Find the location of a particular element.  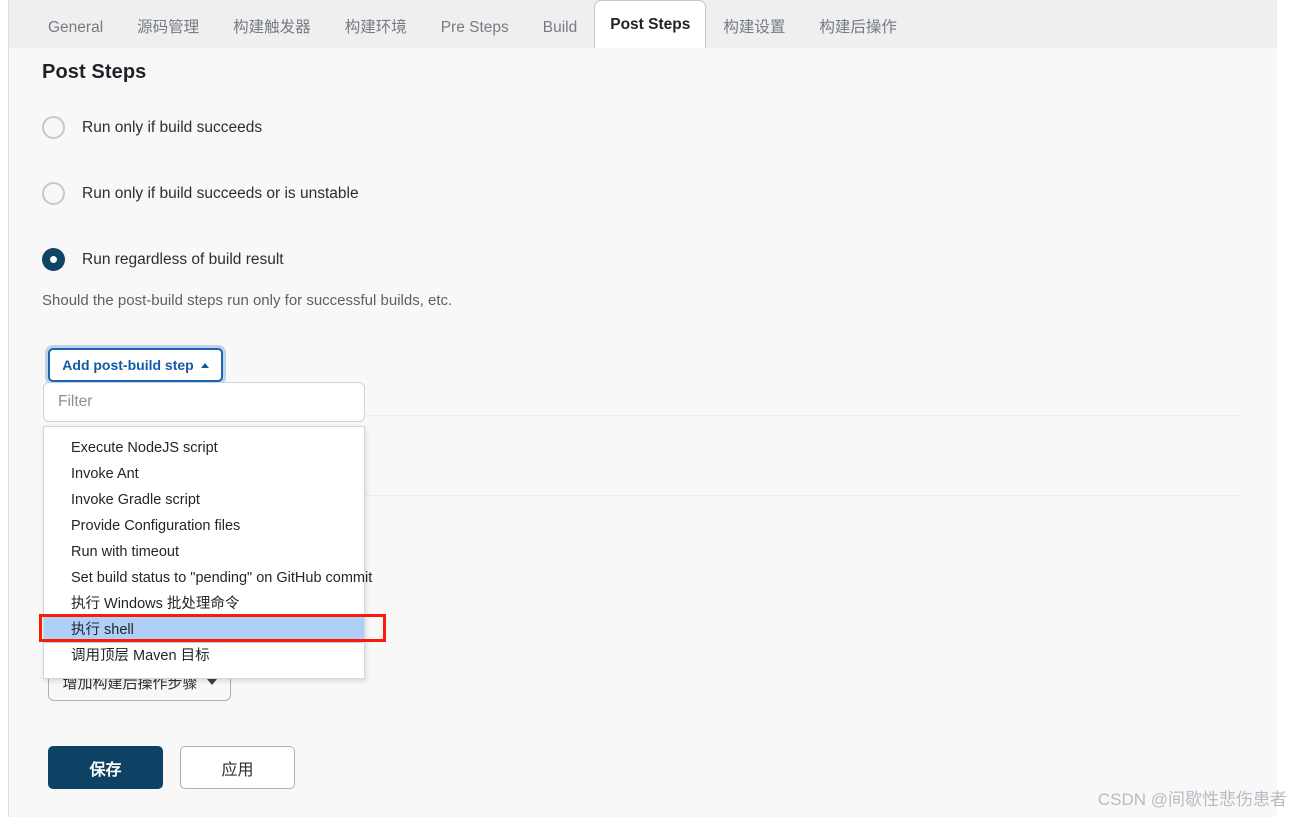

tab-source-management: 源码管理 is located at coordinates (168, 28).